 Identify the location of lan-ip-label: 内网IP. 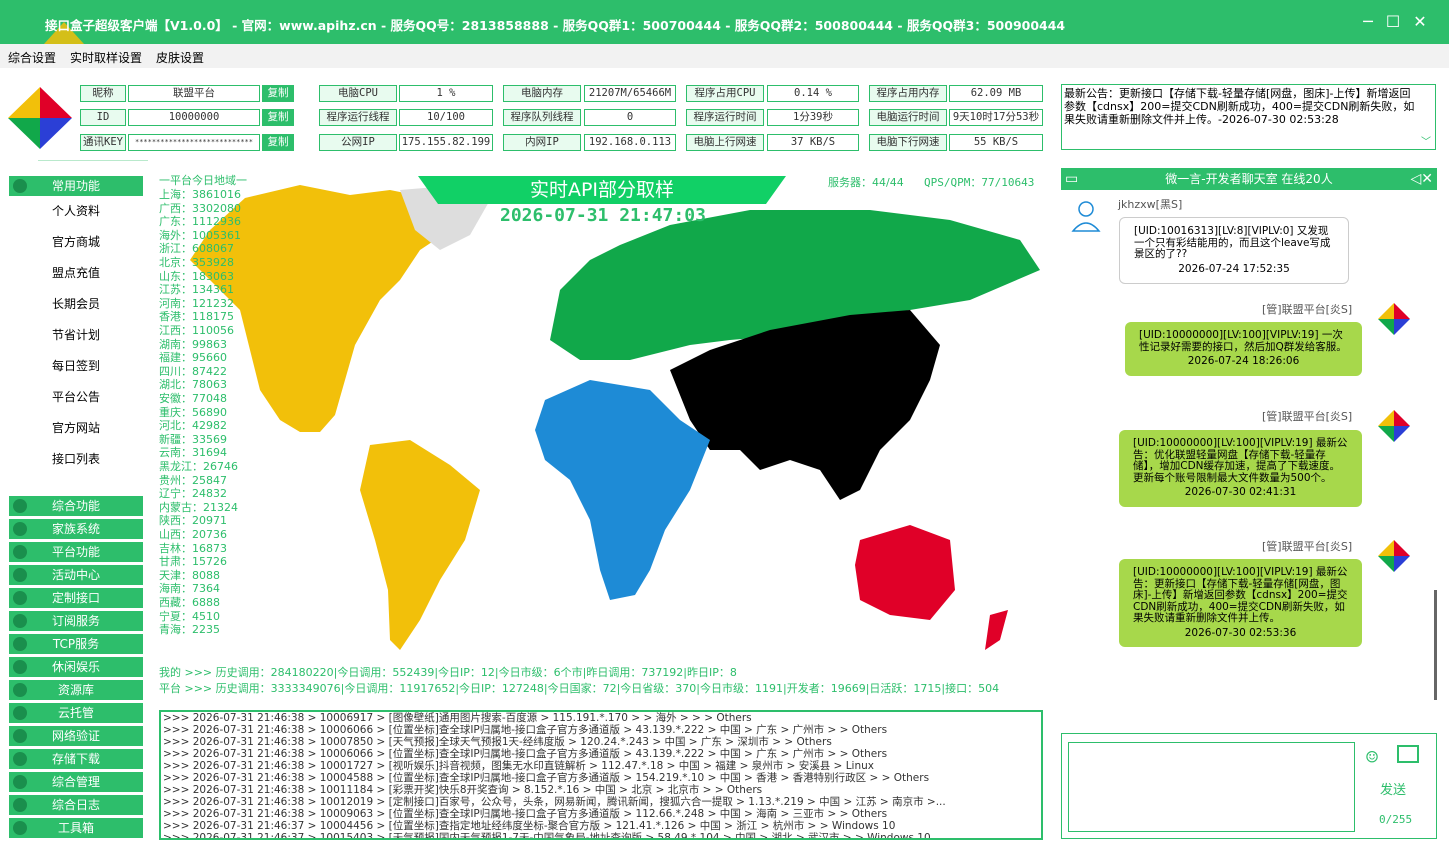
(542, 142).